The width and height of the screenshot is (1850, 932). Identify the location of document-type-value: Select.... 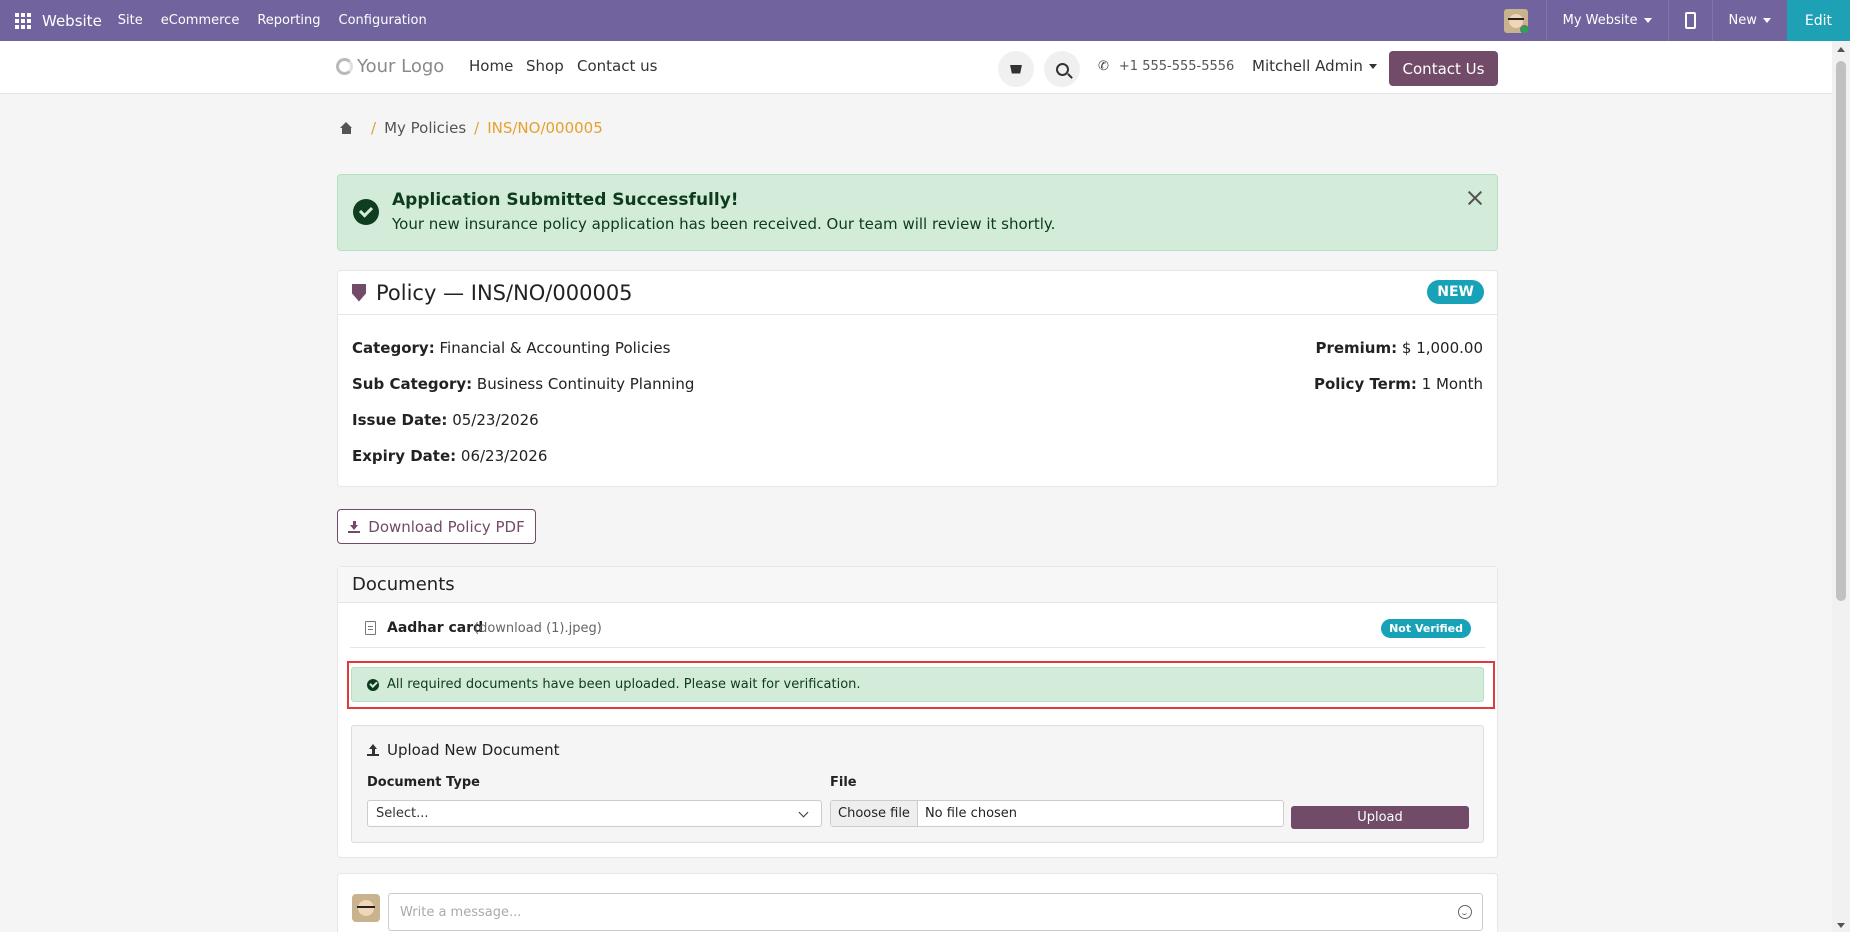
(402, 813).